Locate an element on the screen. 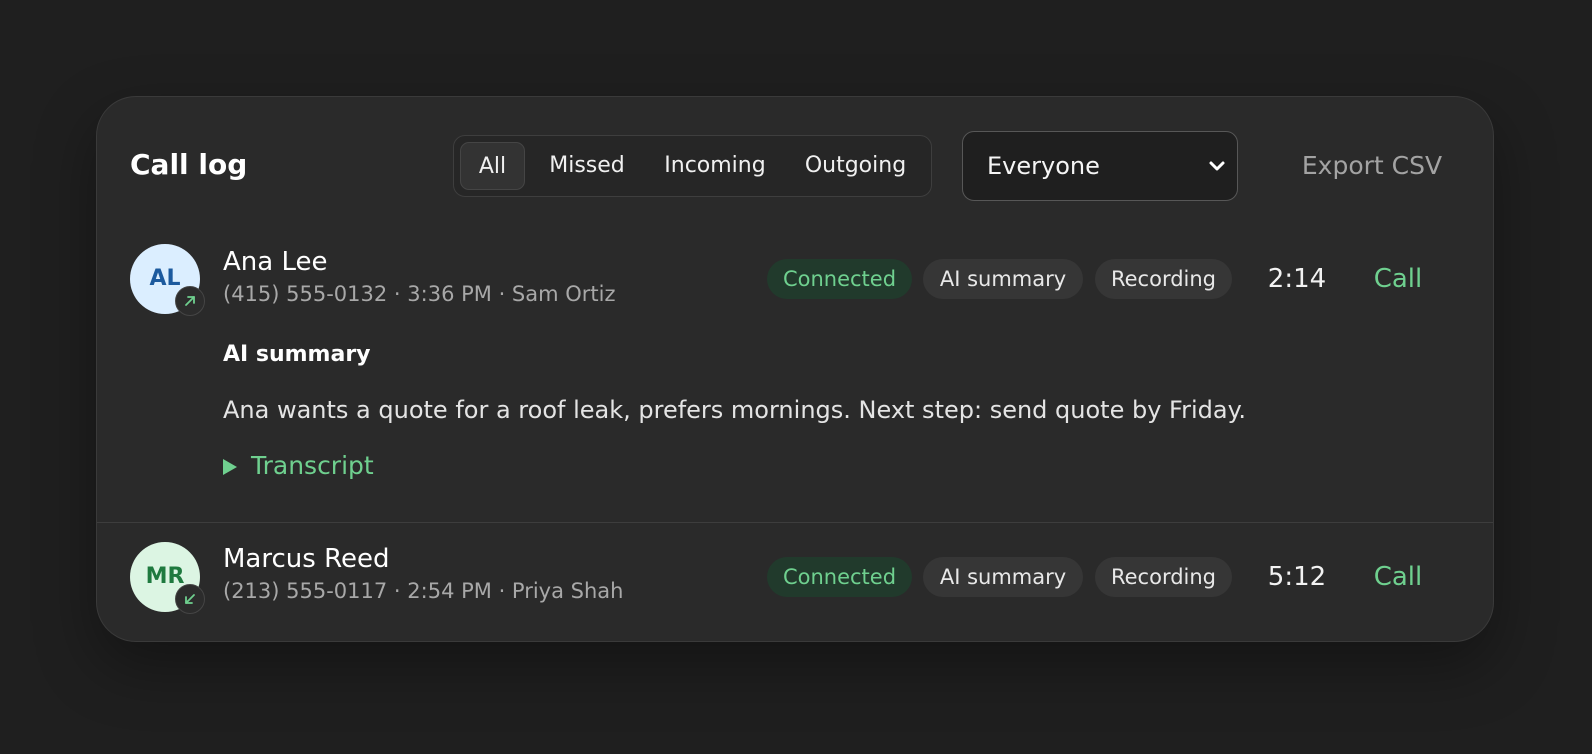  call-duration: 2:14 is located at coordinates (1297, 279).